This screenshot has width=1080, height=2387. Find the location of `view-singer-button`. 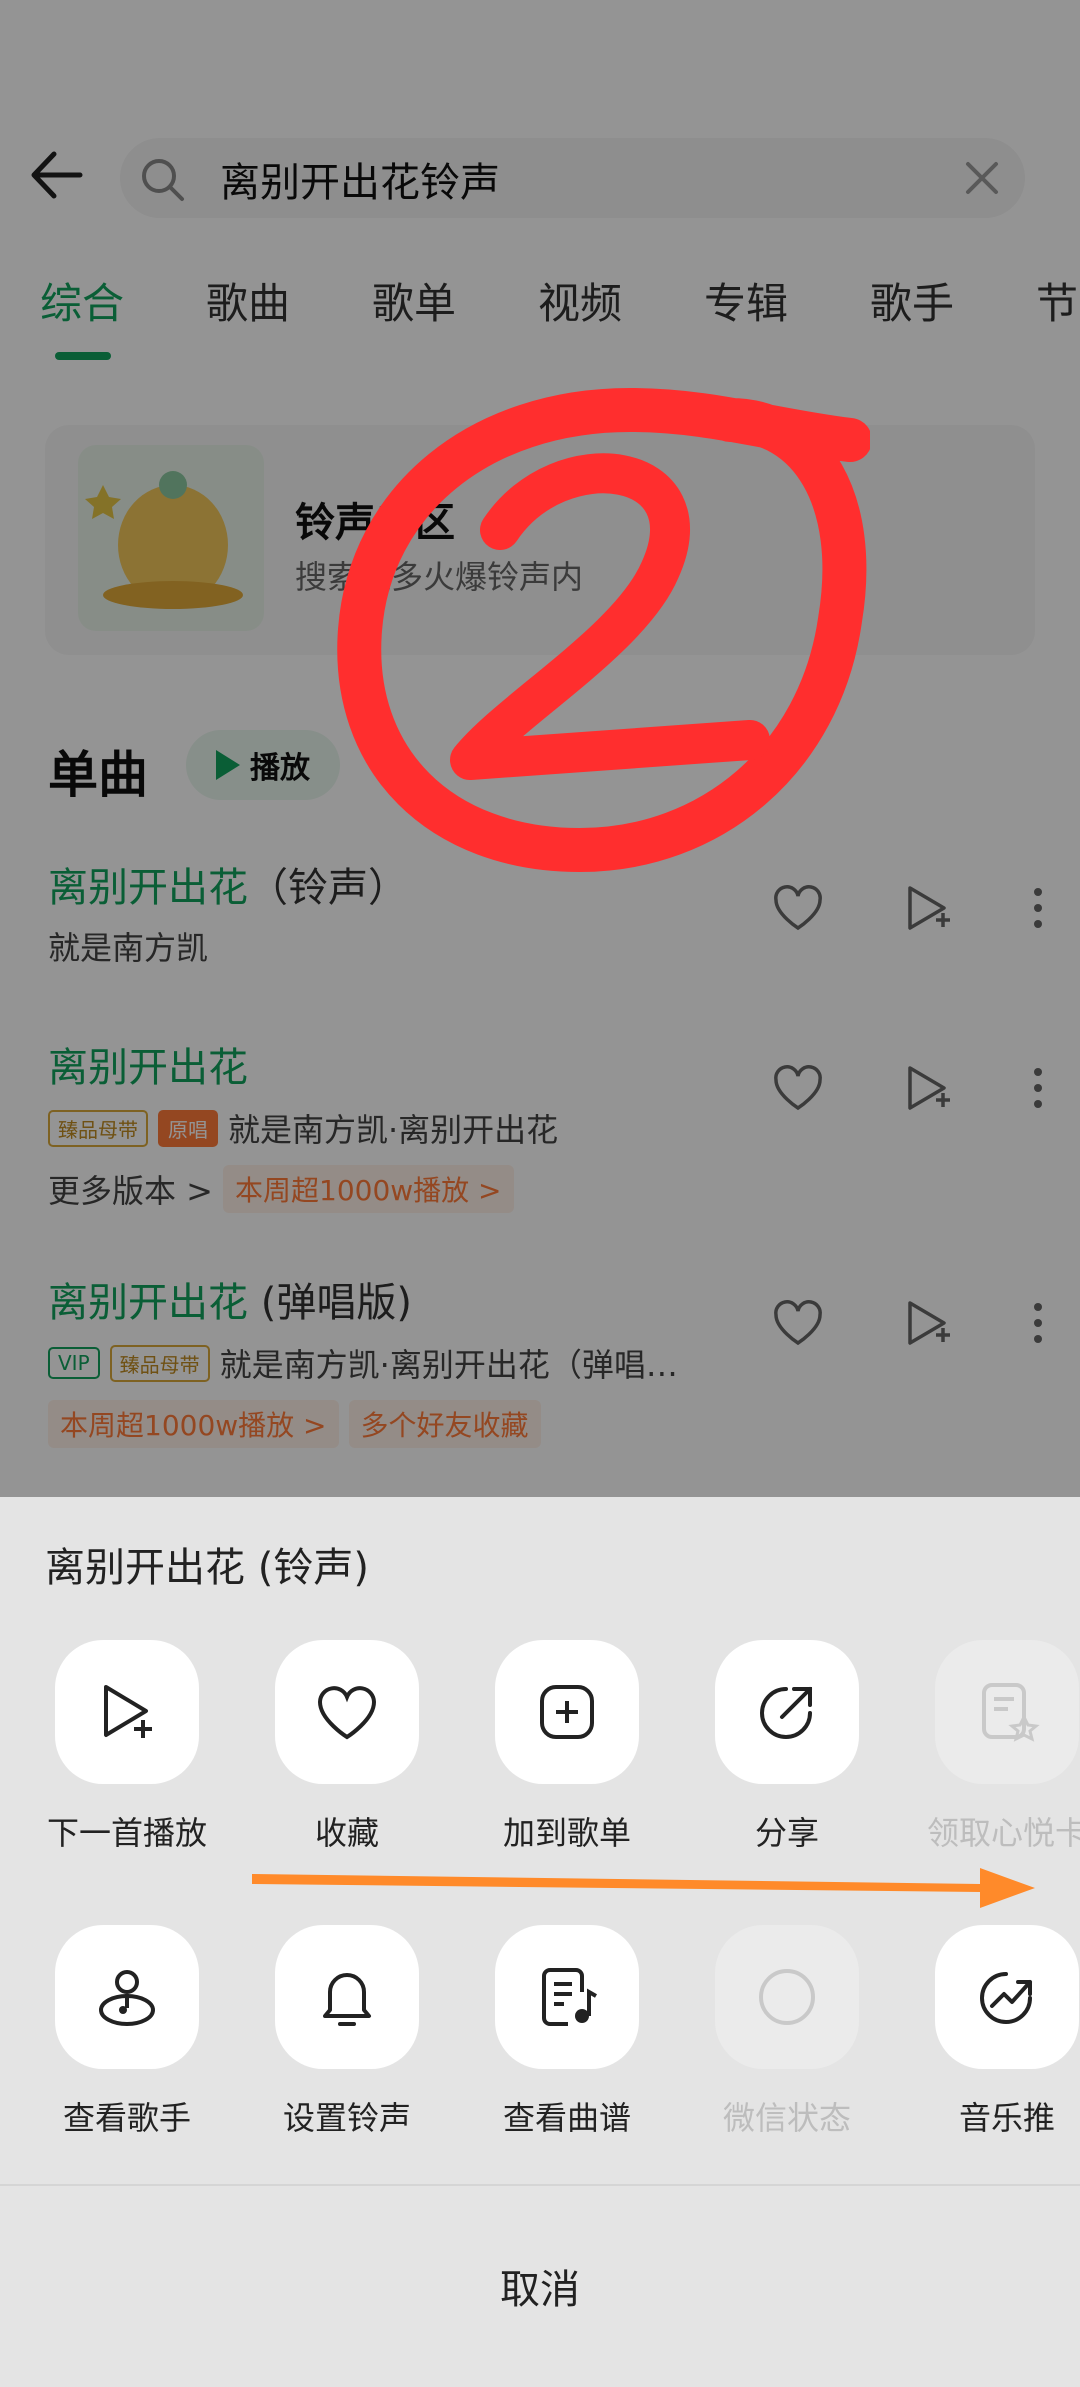

view-singer-button is located at coordinates (127, 1997).